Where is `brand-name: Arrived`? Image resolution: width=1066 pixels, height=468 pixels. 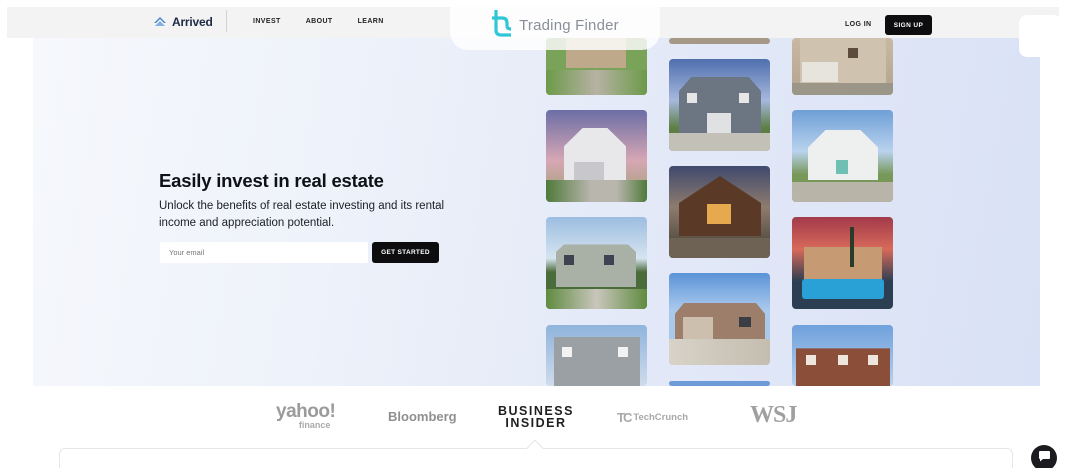
brand-name: Arrived is located at coordinates (192, 22).